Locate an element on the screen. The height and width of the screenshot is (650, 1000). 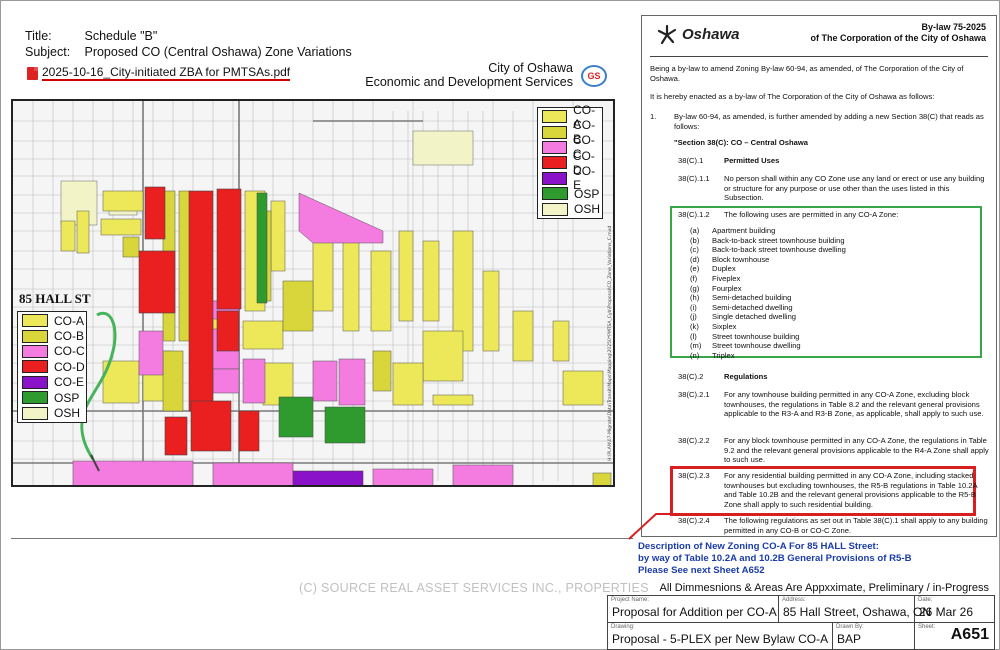
cell-label: Address: is located at coordinates (794, 600).